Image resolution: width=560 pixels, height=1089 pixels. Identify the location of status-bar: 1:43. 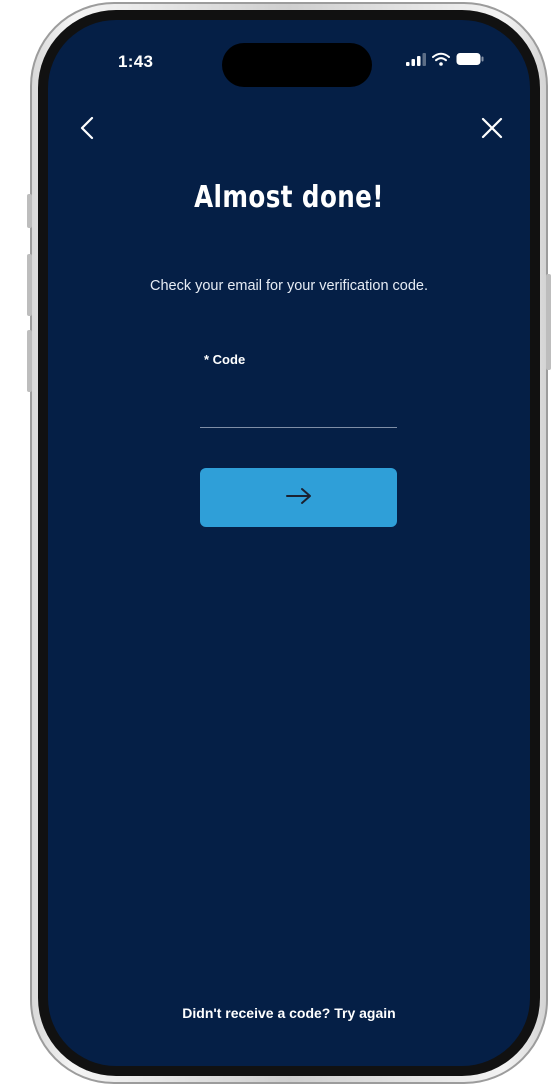
(289, 53).